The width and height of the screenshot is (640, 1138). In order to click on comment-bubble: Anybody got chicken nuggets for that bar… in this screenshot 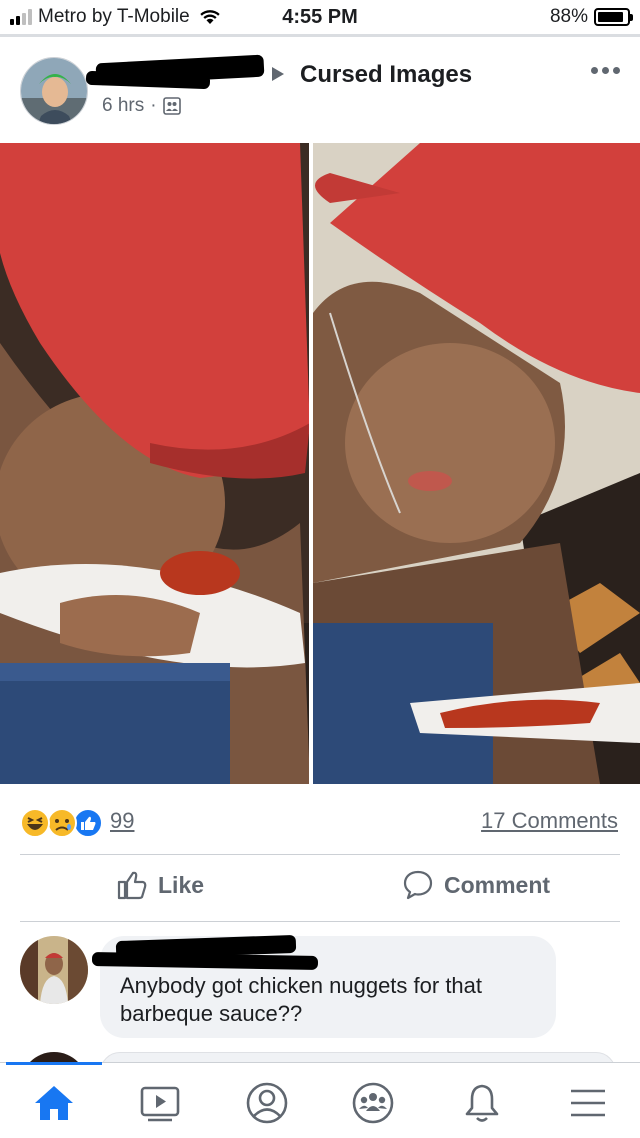, I will do `click(323, 986)`.